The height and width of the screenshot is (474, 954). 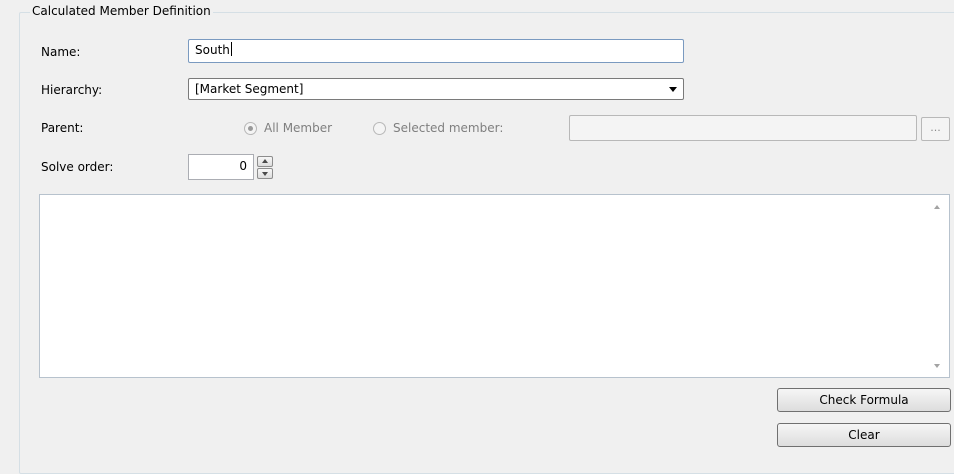 I want to click on all-member-label: All Member, so click(x=298, y=128).